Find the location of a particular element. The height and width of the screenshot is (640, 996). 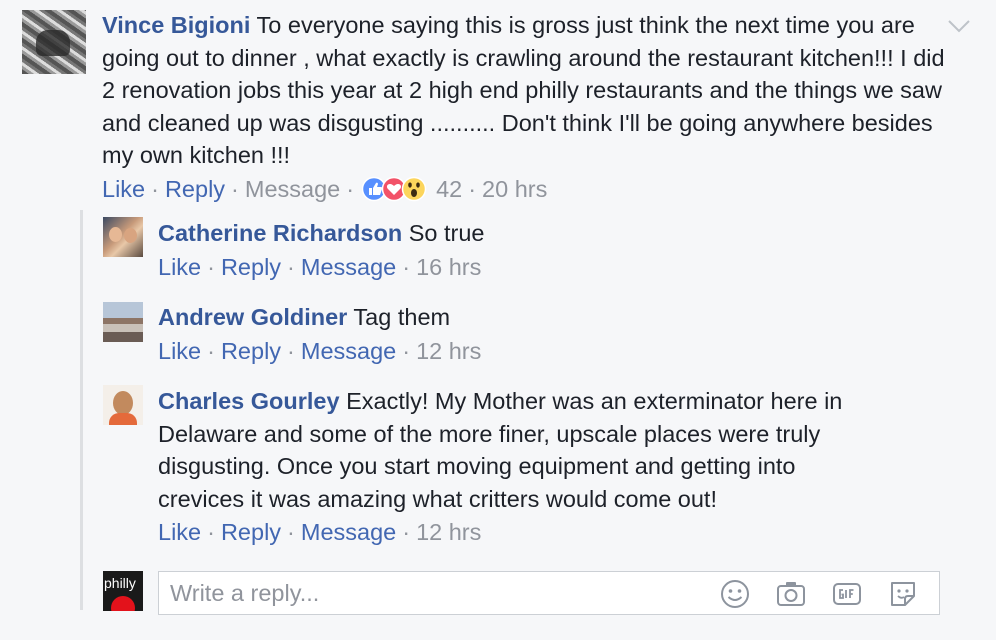

avatar-label: philly is located at coordinates (120, 583).